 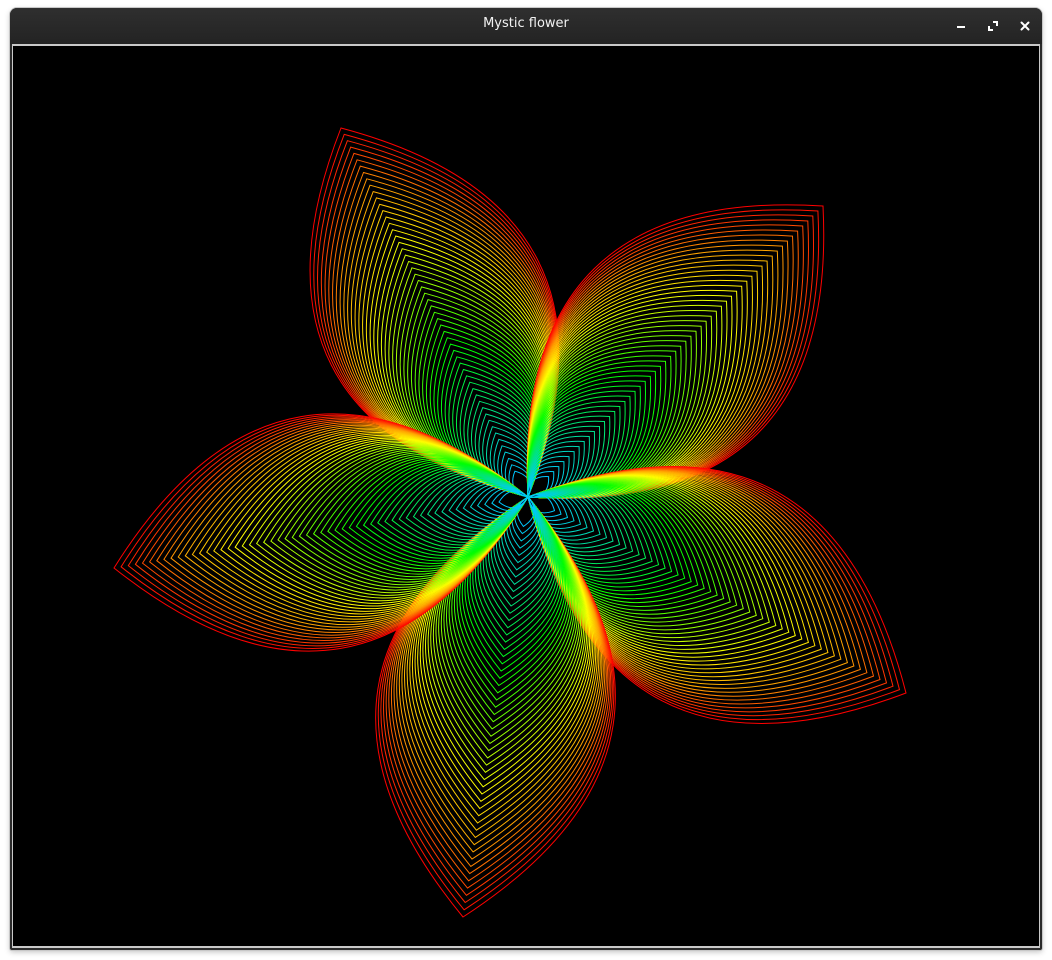 I want to click on minimize-icon, so click(x=961, y=26).